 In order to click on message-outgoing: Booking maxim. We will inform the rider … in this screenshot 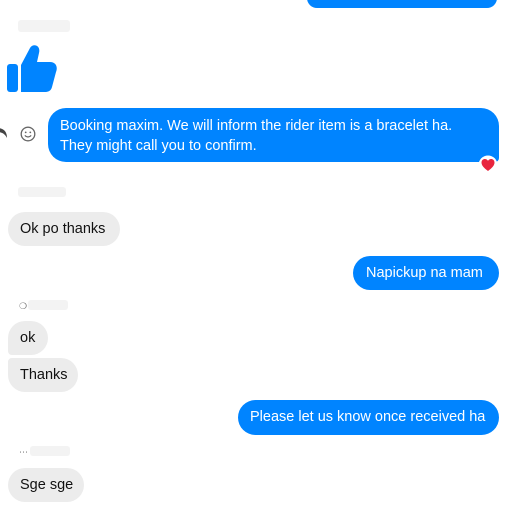, I will do `click(273, 135)`.